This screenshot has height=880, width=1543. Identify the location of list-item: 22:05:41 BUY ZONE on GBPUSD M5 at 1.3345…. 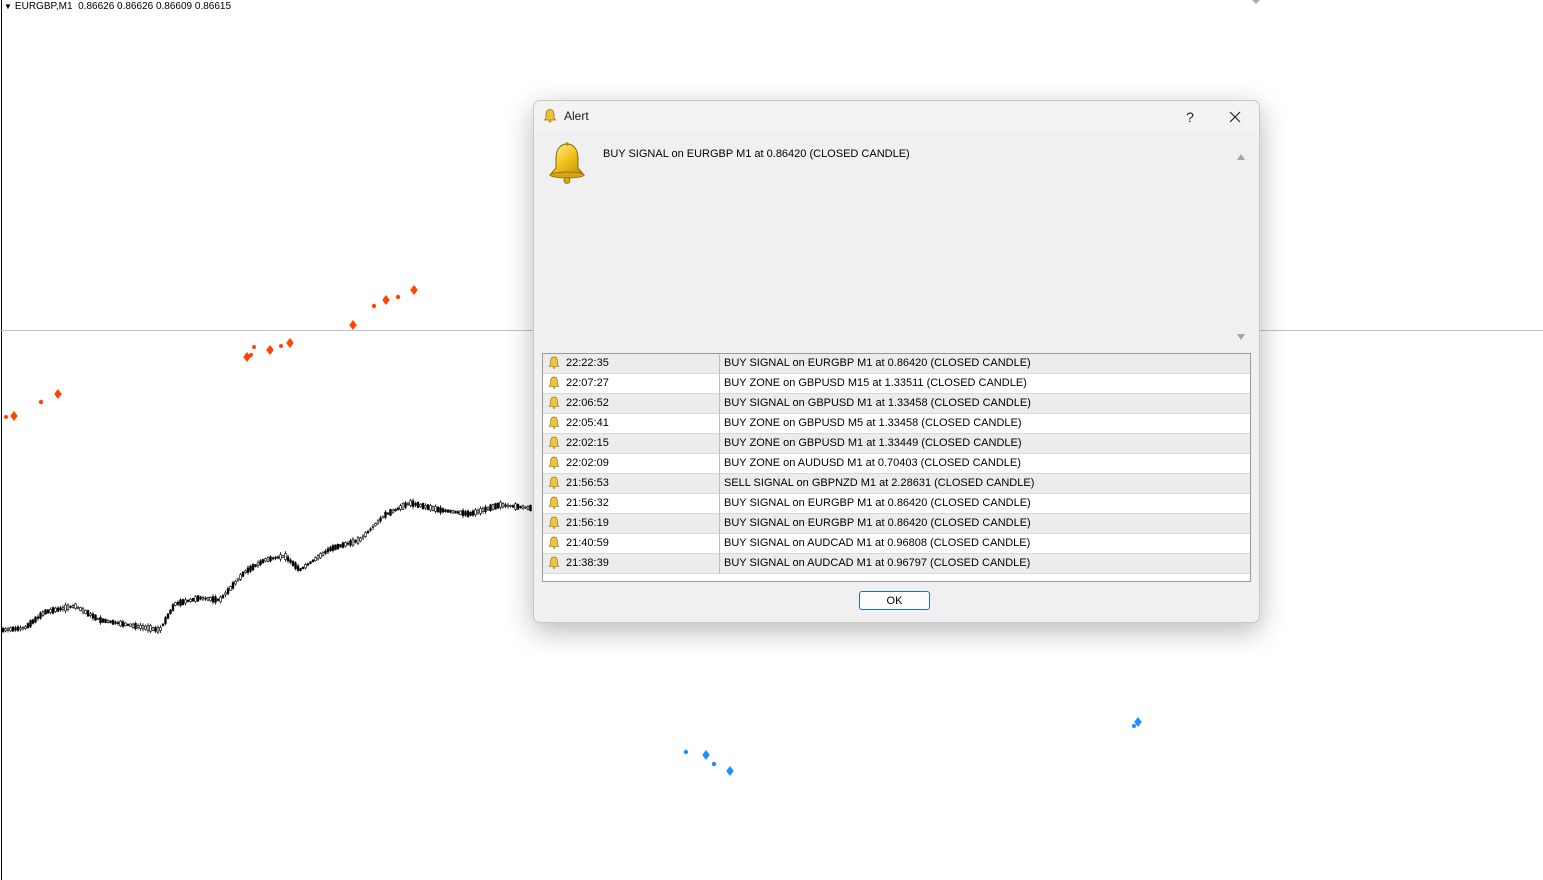
(896, 424).